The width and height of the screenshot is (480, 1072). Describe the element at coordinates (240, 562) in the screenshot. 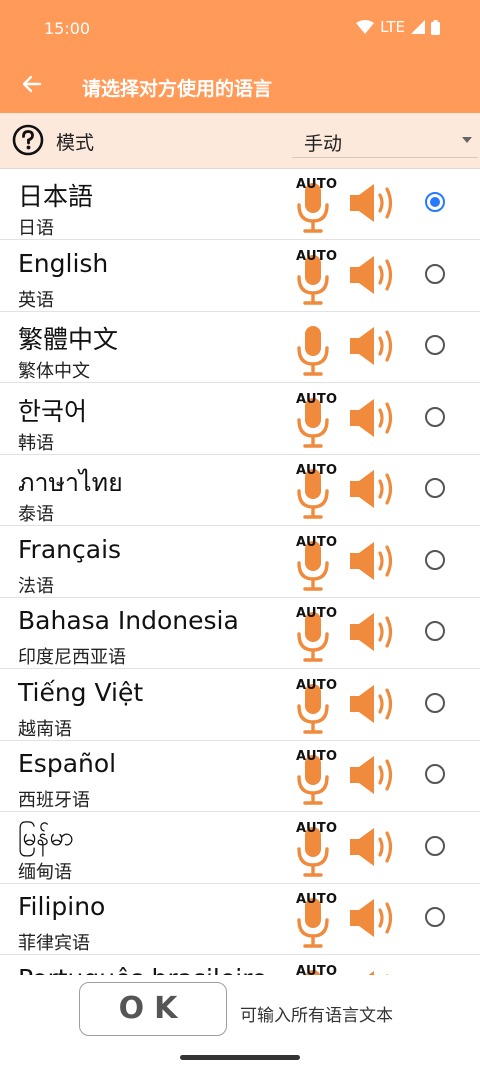

I see `language-row: Français 法语 AUTO` at that location.